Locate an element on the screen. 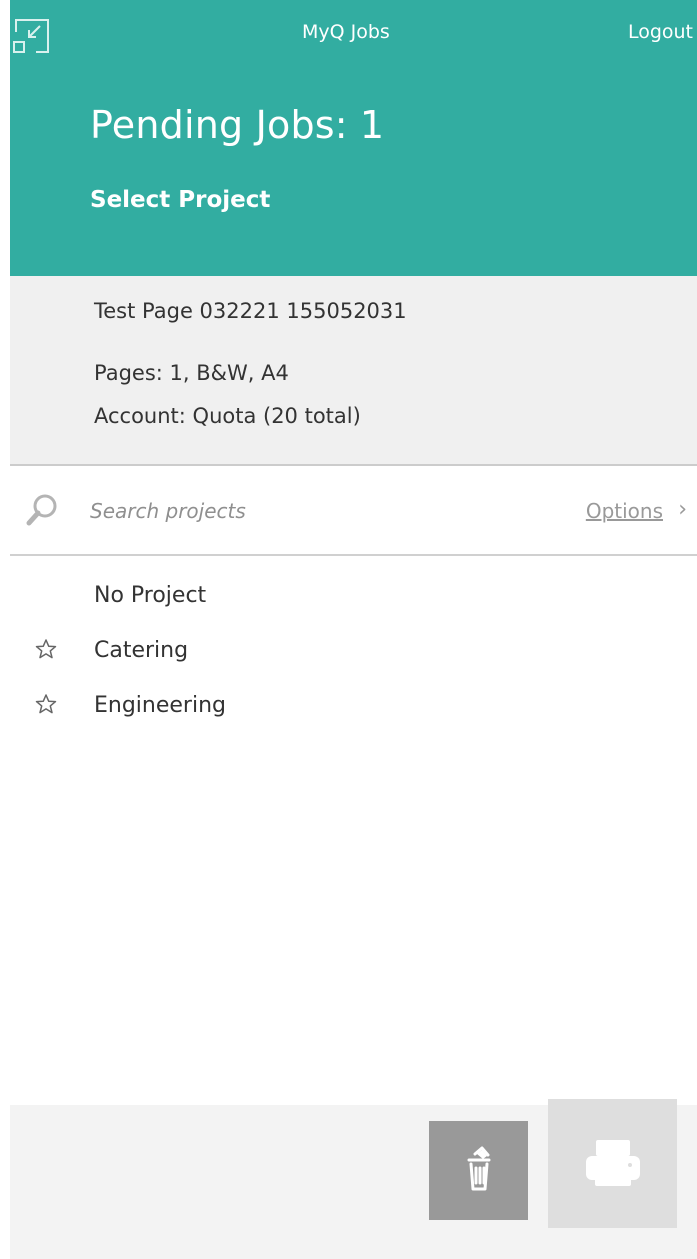  logout-link: Logout is located at coordinates (660, 32).